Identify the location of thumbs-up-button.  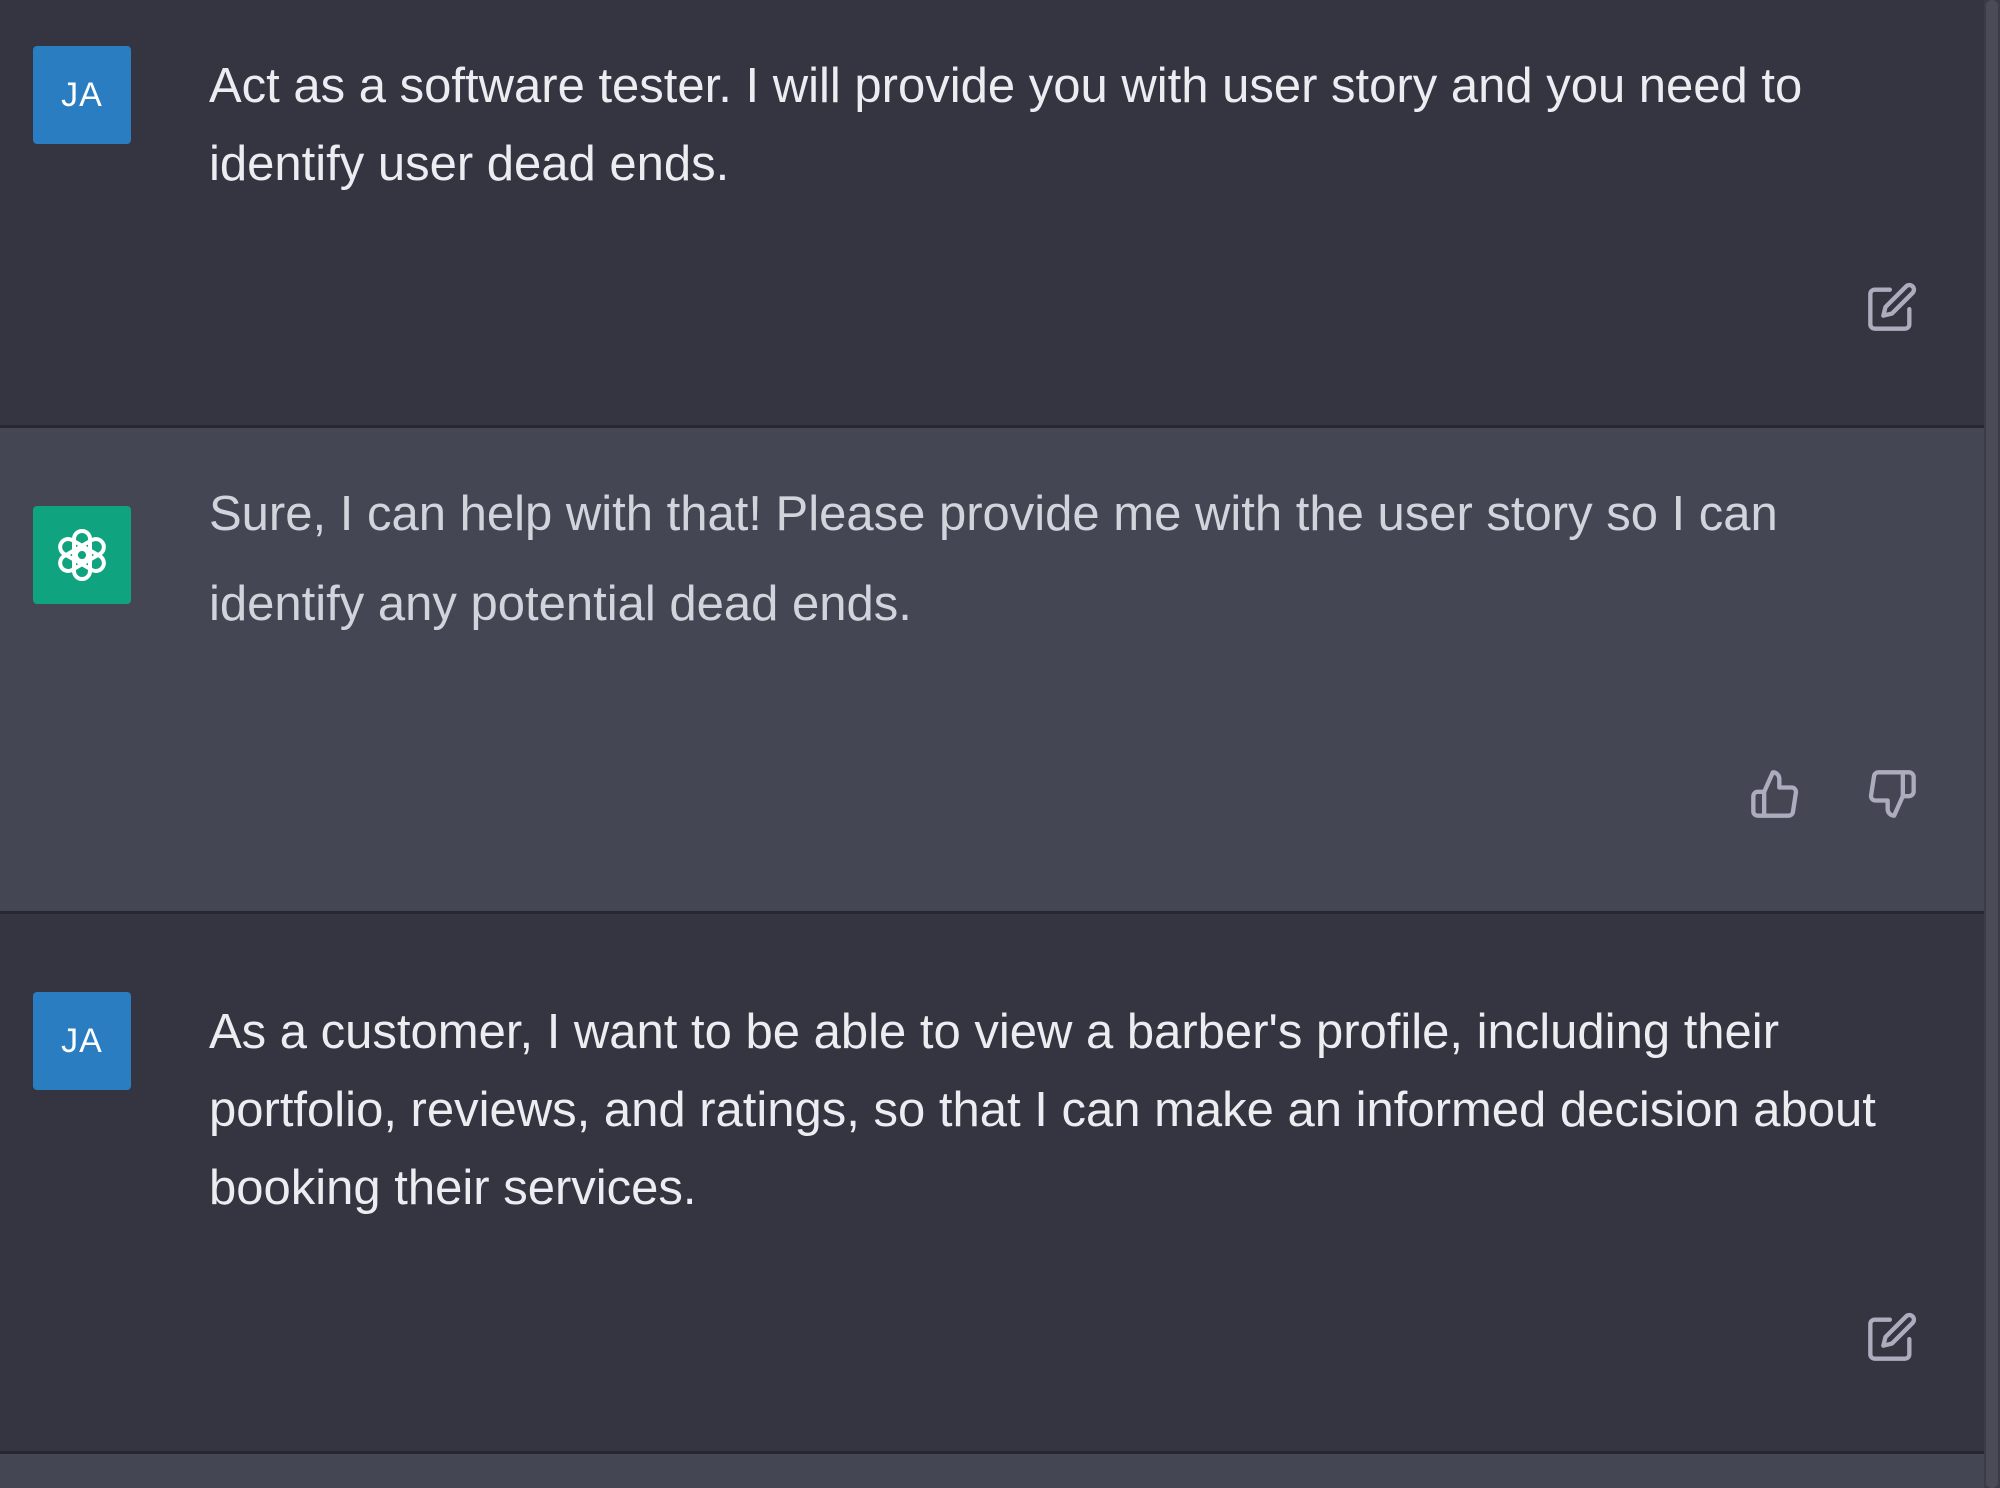
(1775, 794).